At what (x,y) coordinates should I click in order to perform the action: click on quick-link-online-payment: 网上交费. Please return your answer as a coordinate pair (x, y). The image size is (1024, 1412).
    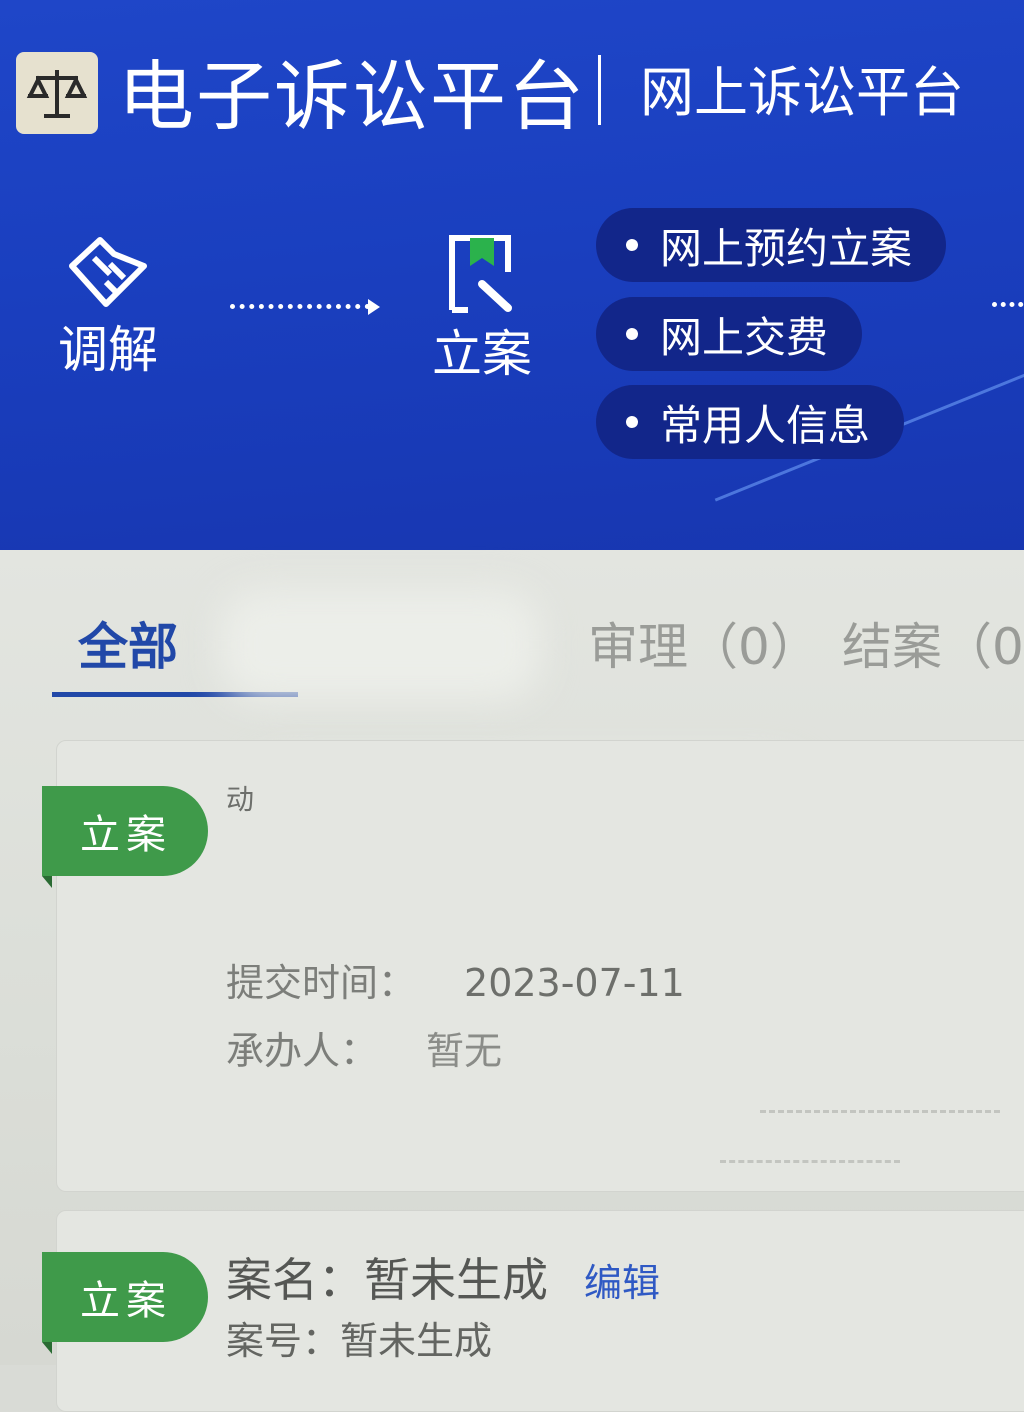
    Looking at the image, I should click on (729, 334).